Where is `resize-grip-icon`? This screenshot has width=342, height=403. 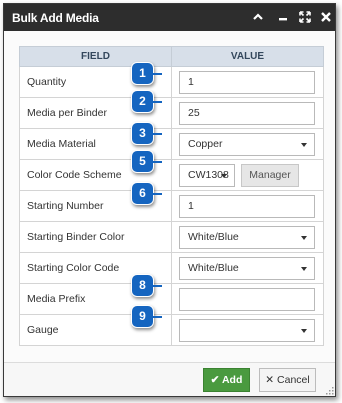 resize-grip-icon is located at coordinates (329, 390).